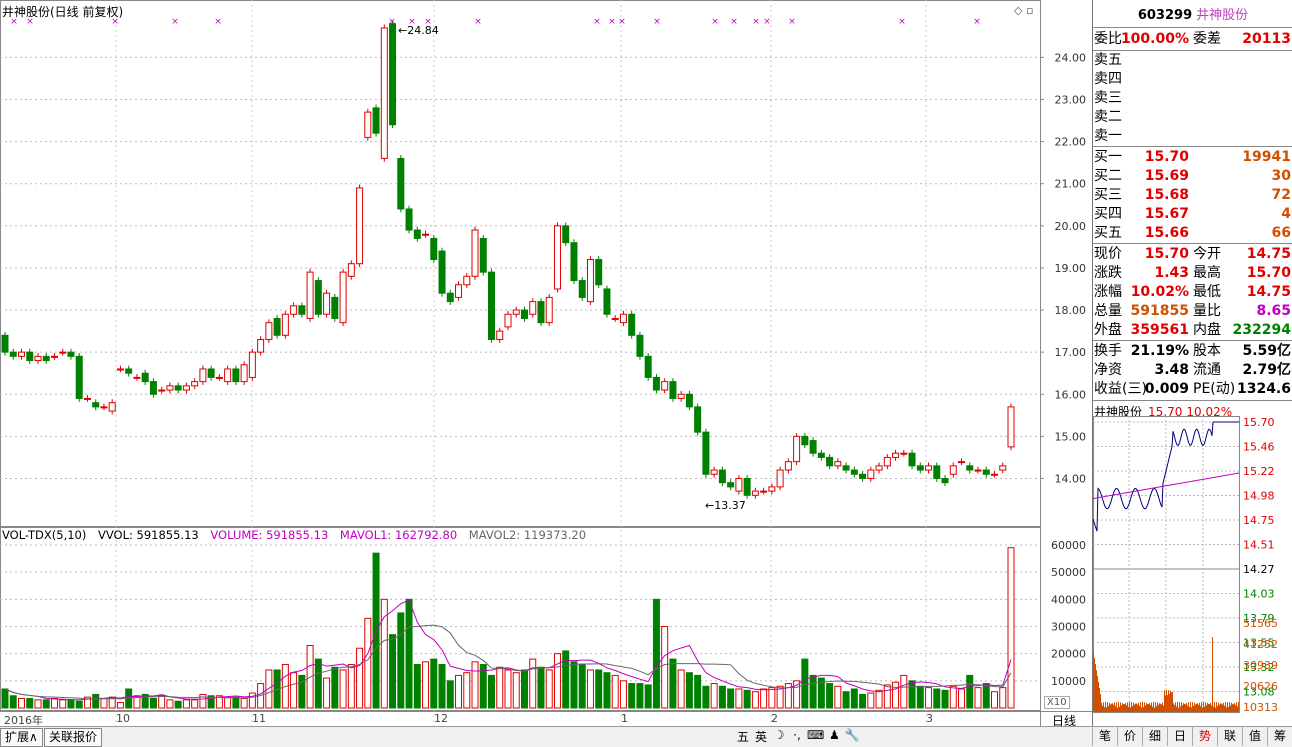 The image size is (1292, 747). What do you see at coordinates (1229, 736) in the screenshot?
I see `panel-tab: 联` at bounding box center [1229, 736].